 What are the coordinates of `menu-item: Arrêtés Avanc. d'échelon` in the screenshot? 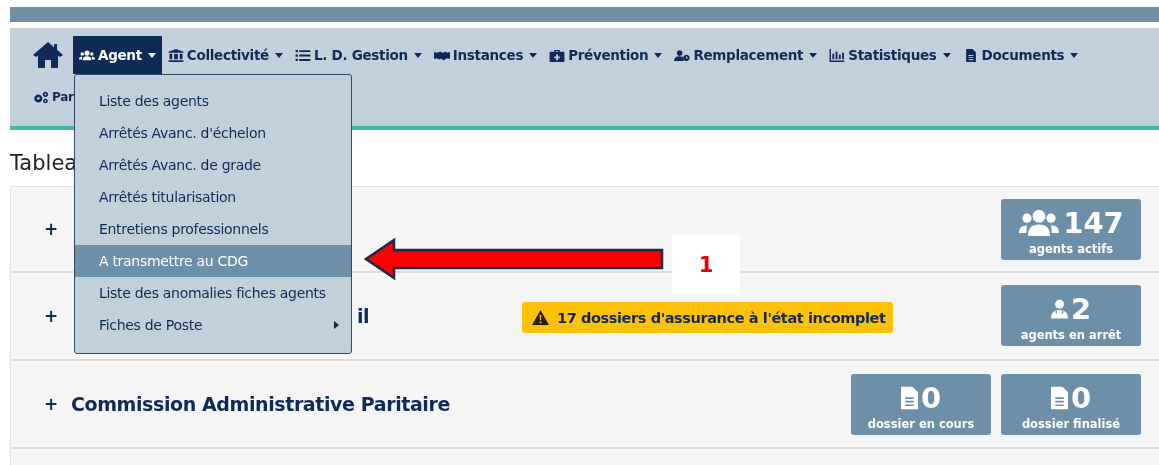 It's located at (213, 133).